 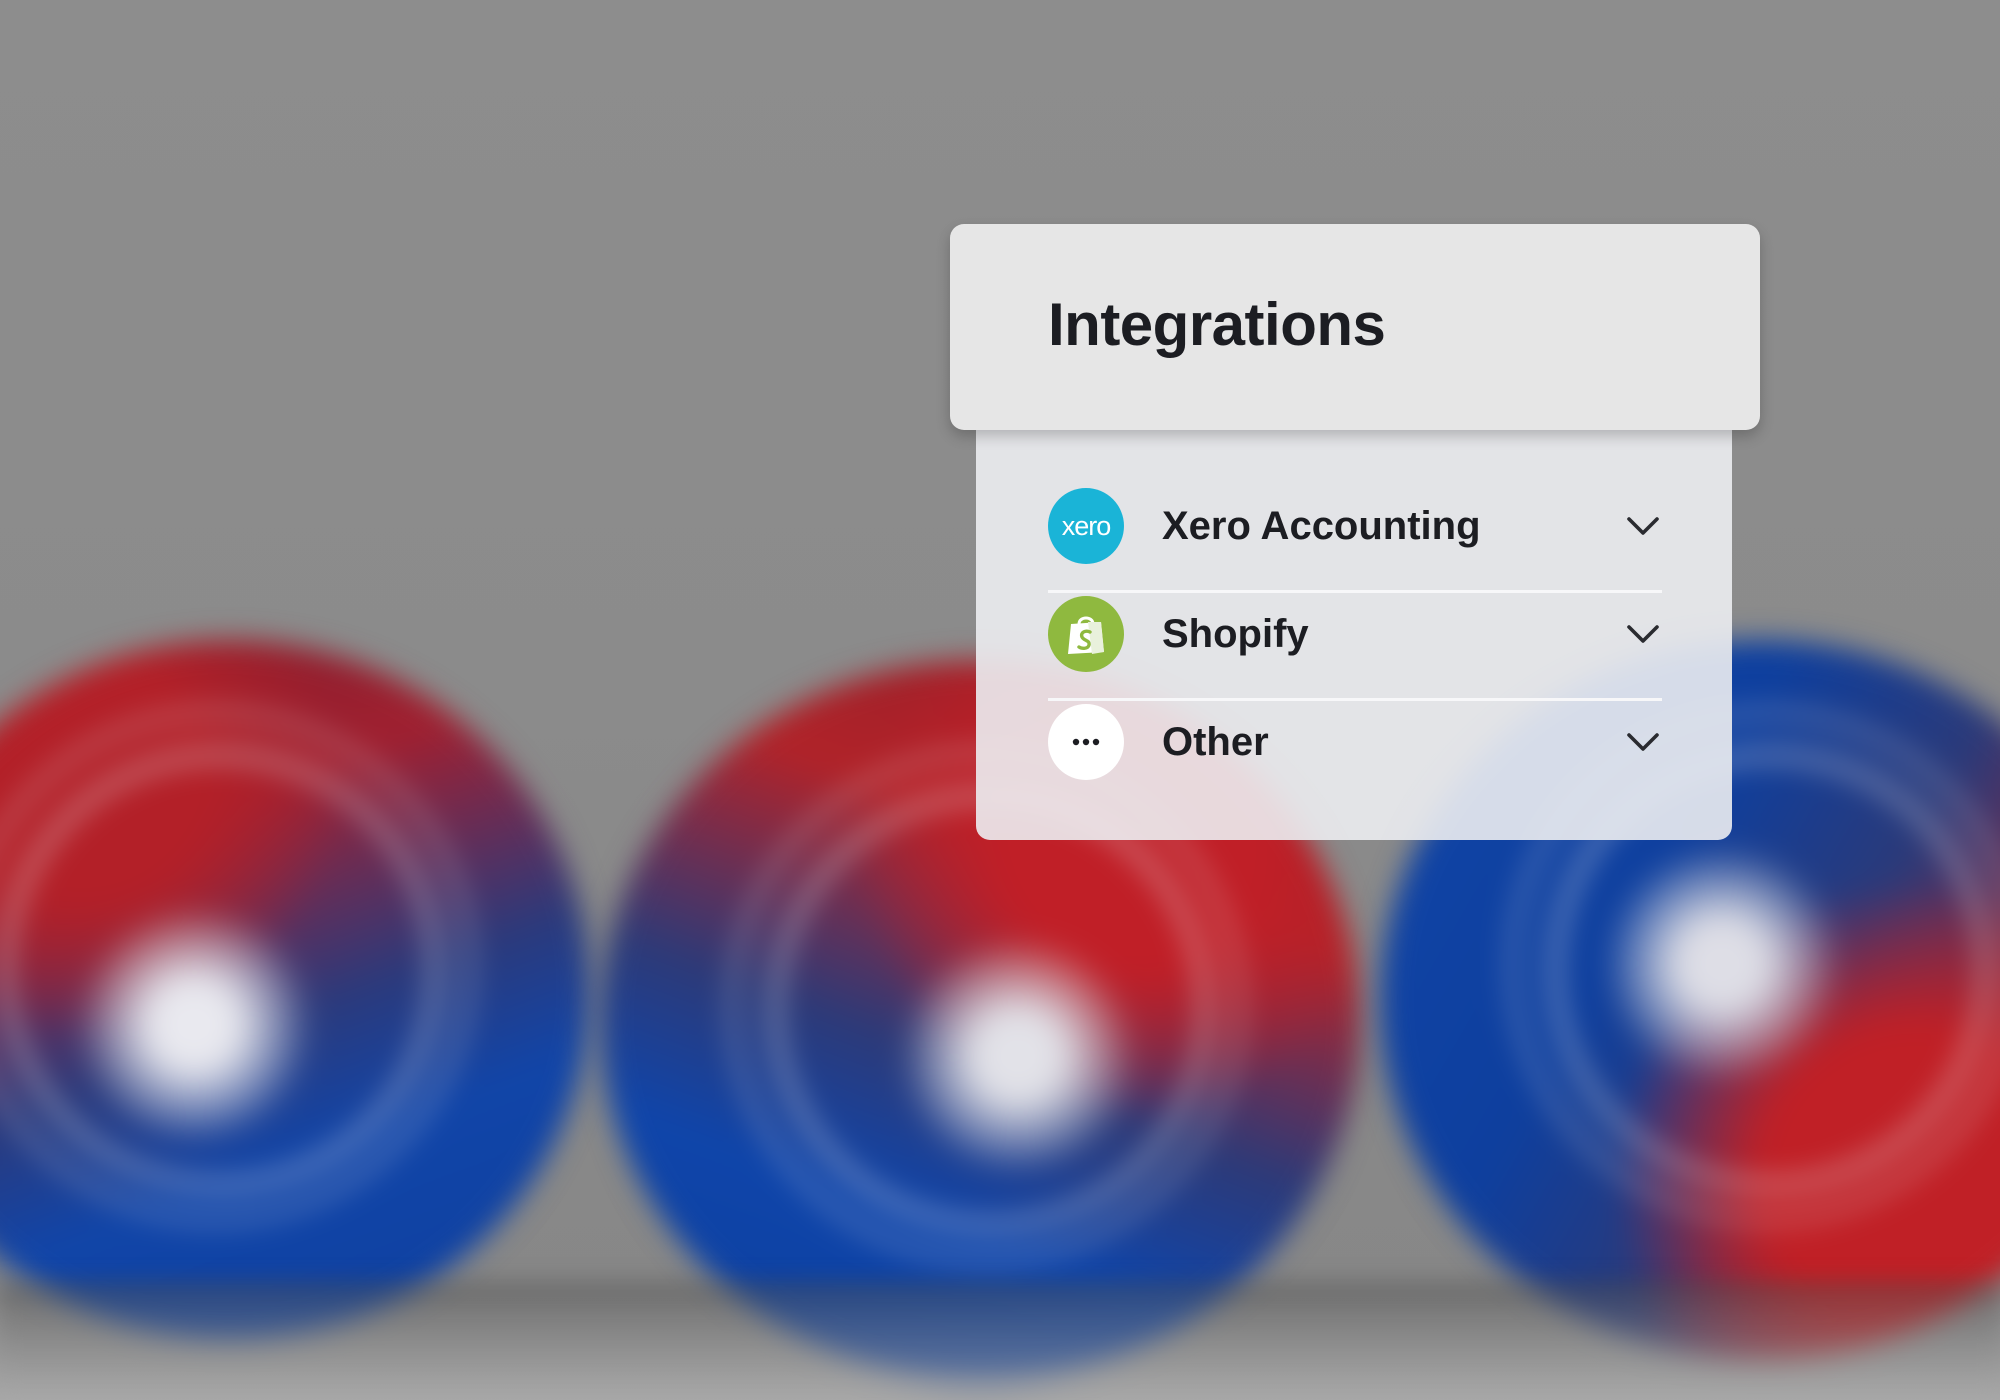 I want to click on integrations-header: Integrations, so click(x=1355, y=327).